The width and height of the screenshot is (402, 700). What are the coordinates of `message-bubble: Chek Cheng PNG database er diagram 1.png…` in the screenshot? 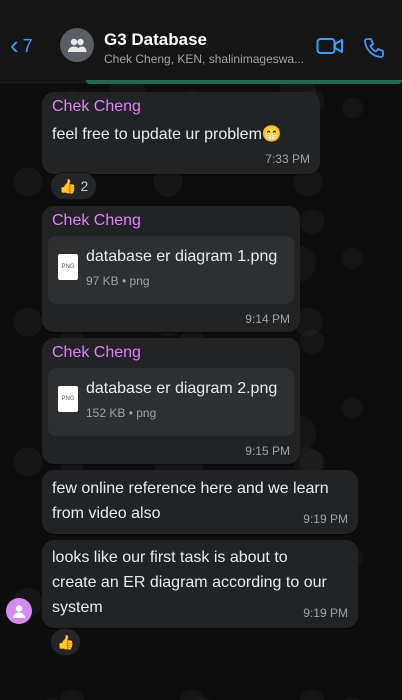 It's located at (171, 269).